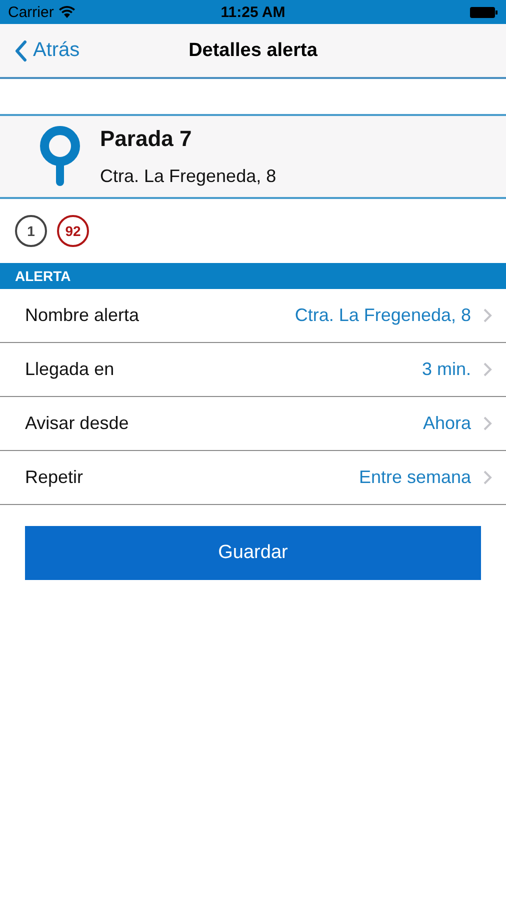  I want to click on wifi-icon, so click(66, 12).